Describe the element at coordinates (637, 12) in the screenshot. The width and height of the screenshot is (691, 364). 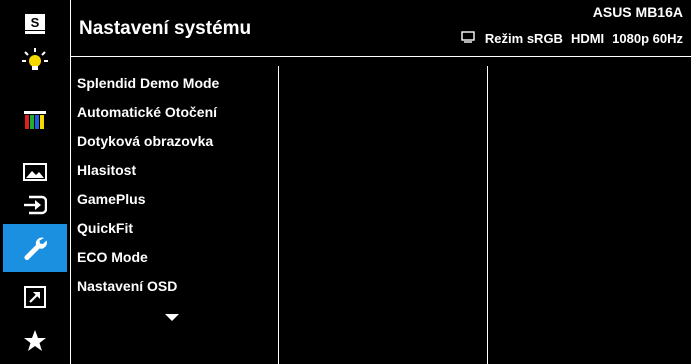
I see `model-name: ASUS MB16A` at that location.